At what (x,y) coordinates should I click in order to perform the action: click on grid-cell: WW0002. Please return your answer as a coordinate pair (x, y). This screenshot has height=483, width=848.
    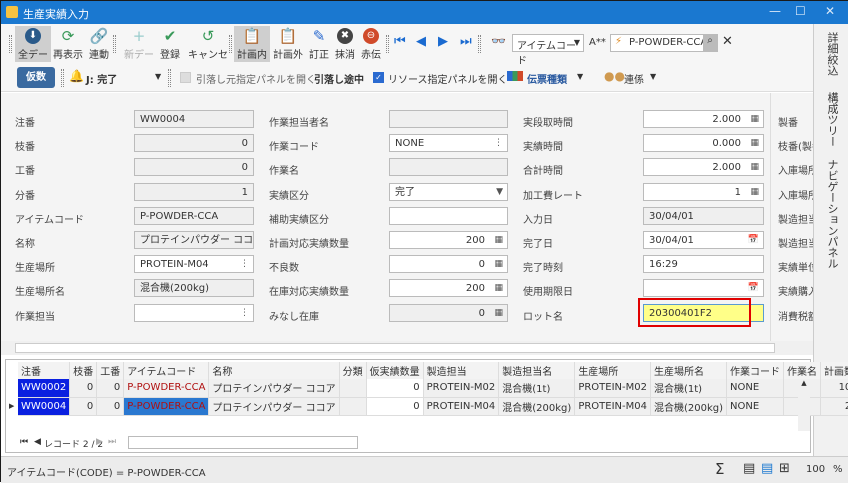
    Looking at the image, I should click on (44, 388).